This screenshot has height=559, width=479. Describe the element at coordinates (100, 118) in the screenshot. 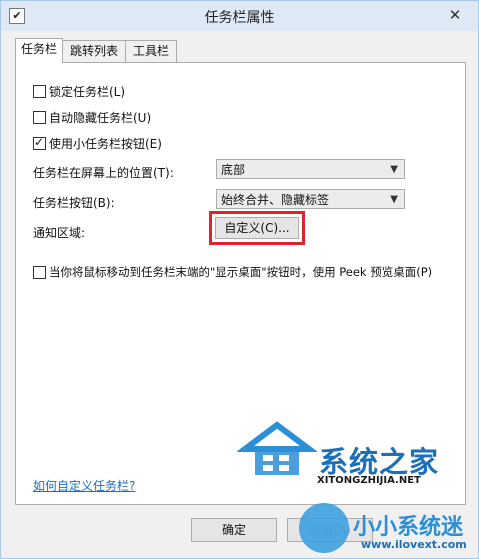

I see `auto-hide-label: 自动隐藏任务栏(U)` at that location.